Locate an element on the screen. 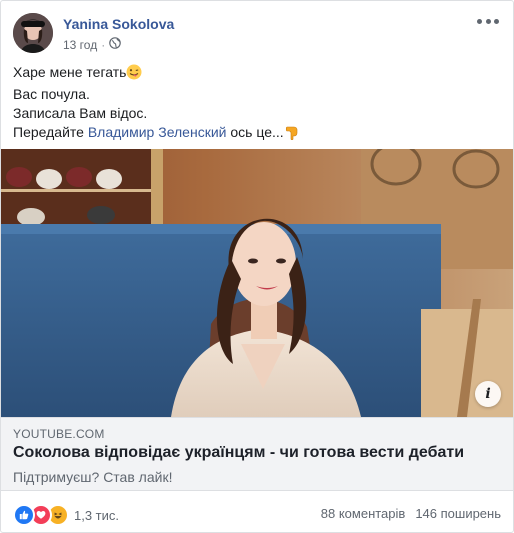 The height and width of the screenshot is (533, 514). link-description: Підтримуєш? Став лайк! is located at coordinates (93, 477).